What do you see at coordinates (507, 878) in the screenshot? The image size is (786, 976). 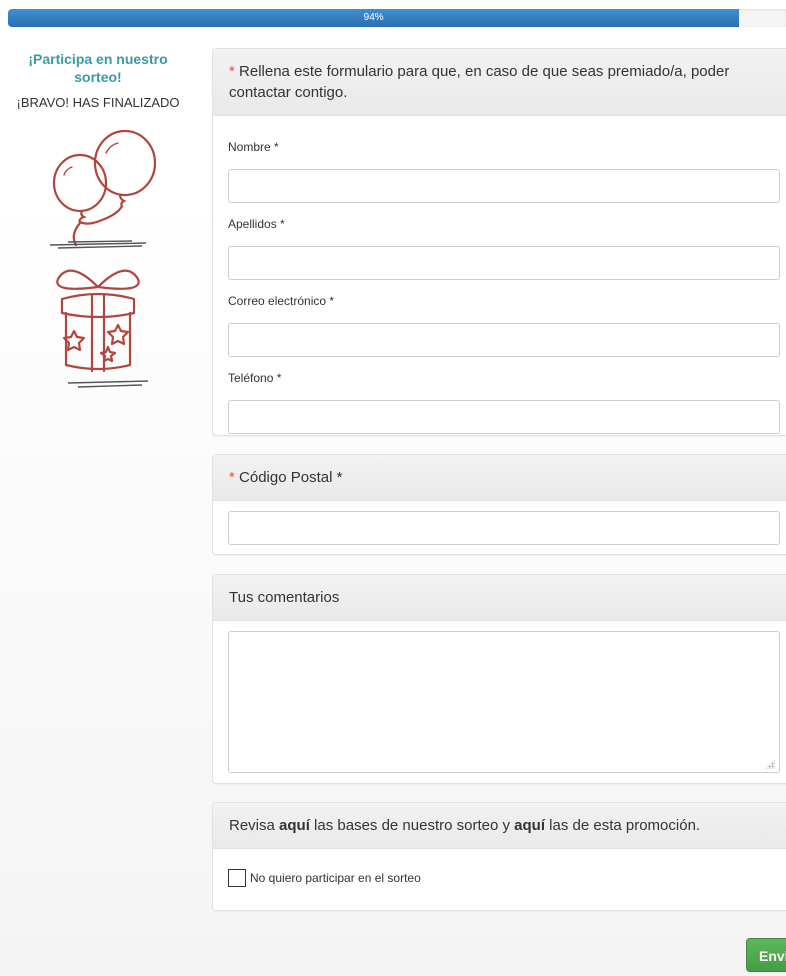 I see `opt-out-row: No quiero participar en el sorteo` at bounding box center [507, 878].